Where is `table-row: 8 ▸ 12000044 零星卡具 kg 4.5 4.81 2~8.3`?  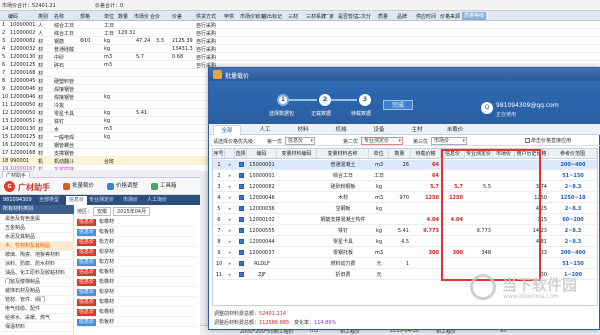 table-row: 8 ▸ 12000044 零星卡具 kg 4.5 4.81 2~8.3 is located at coordinates (405, 242).